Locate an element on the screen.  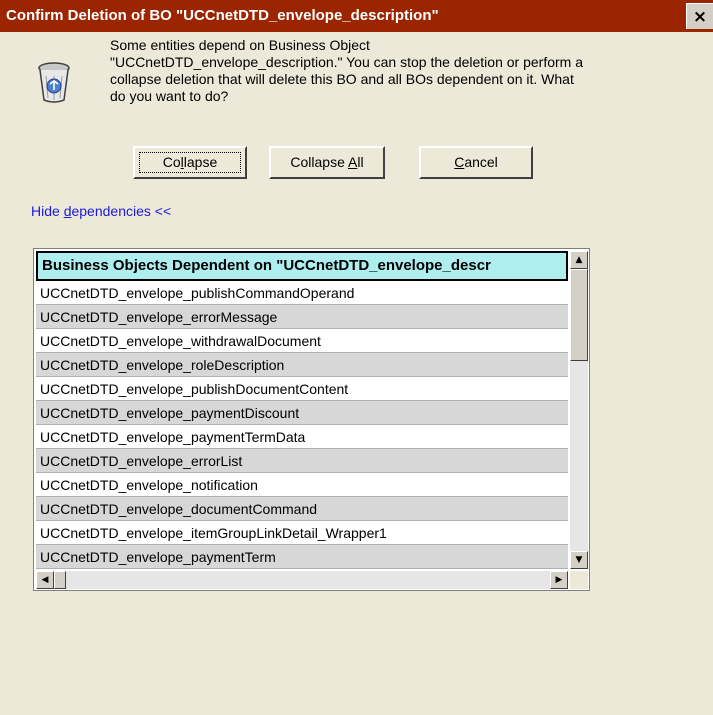
vertical-scroll-thumb is located at coordinates (579, 315).